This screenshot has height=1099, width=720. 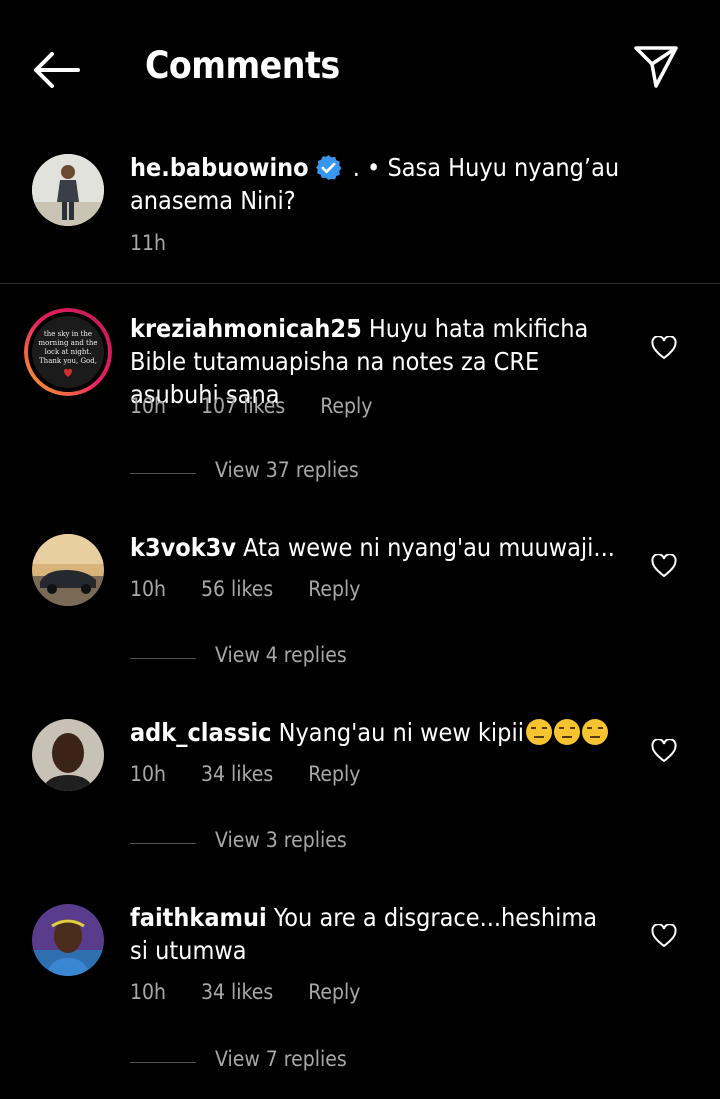 What do you see at coordinates (198, 917) in the screenshot?
I see `username: faithkamui` at bounding box center [198, 917].